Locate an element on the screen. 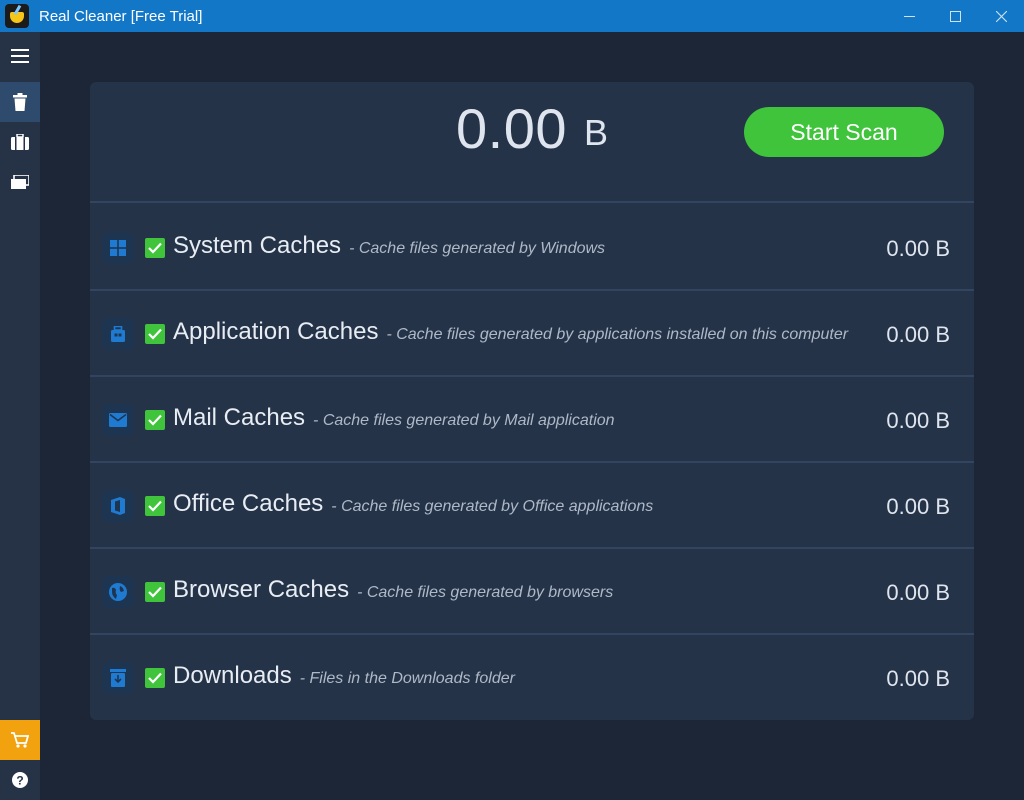 This screenshot has height=800, width=1024. windows-stack-icon is located at coordinates (20, 182).